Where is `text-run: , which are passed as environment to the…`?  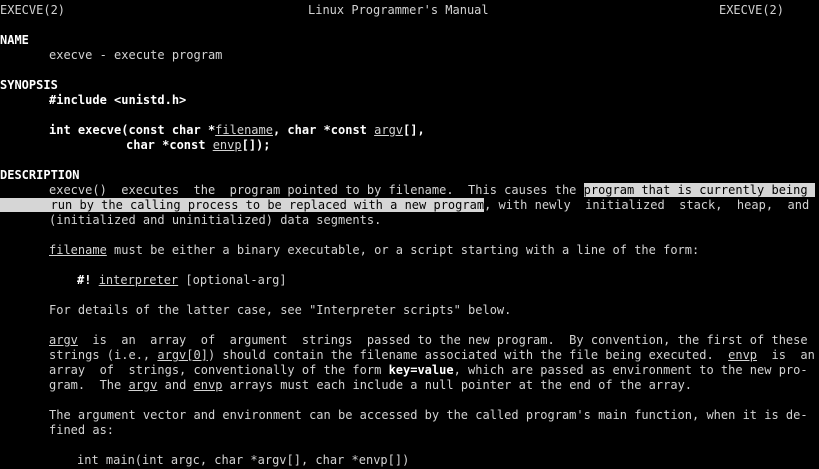 text-run: , which are passed as environment to the… is located at coordinates (630, 370).